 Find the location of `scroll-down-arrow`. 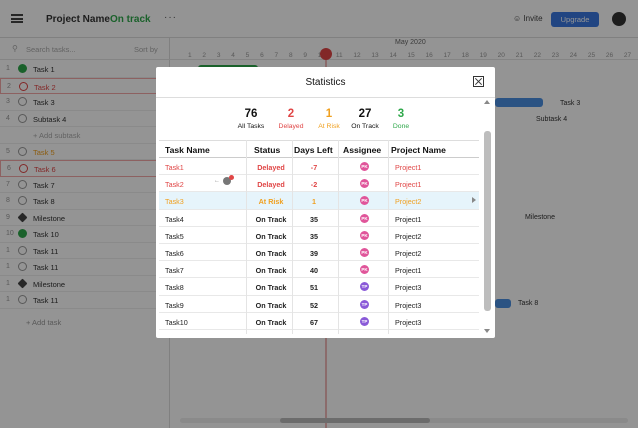

scroll-down-arrow is located at coordinates (487, 331).